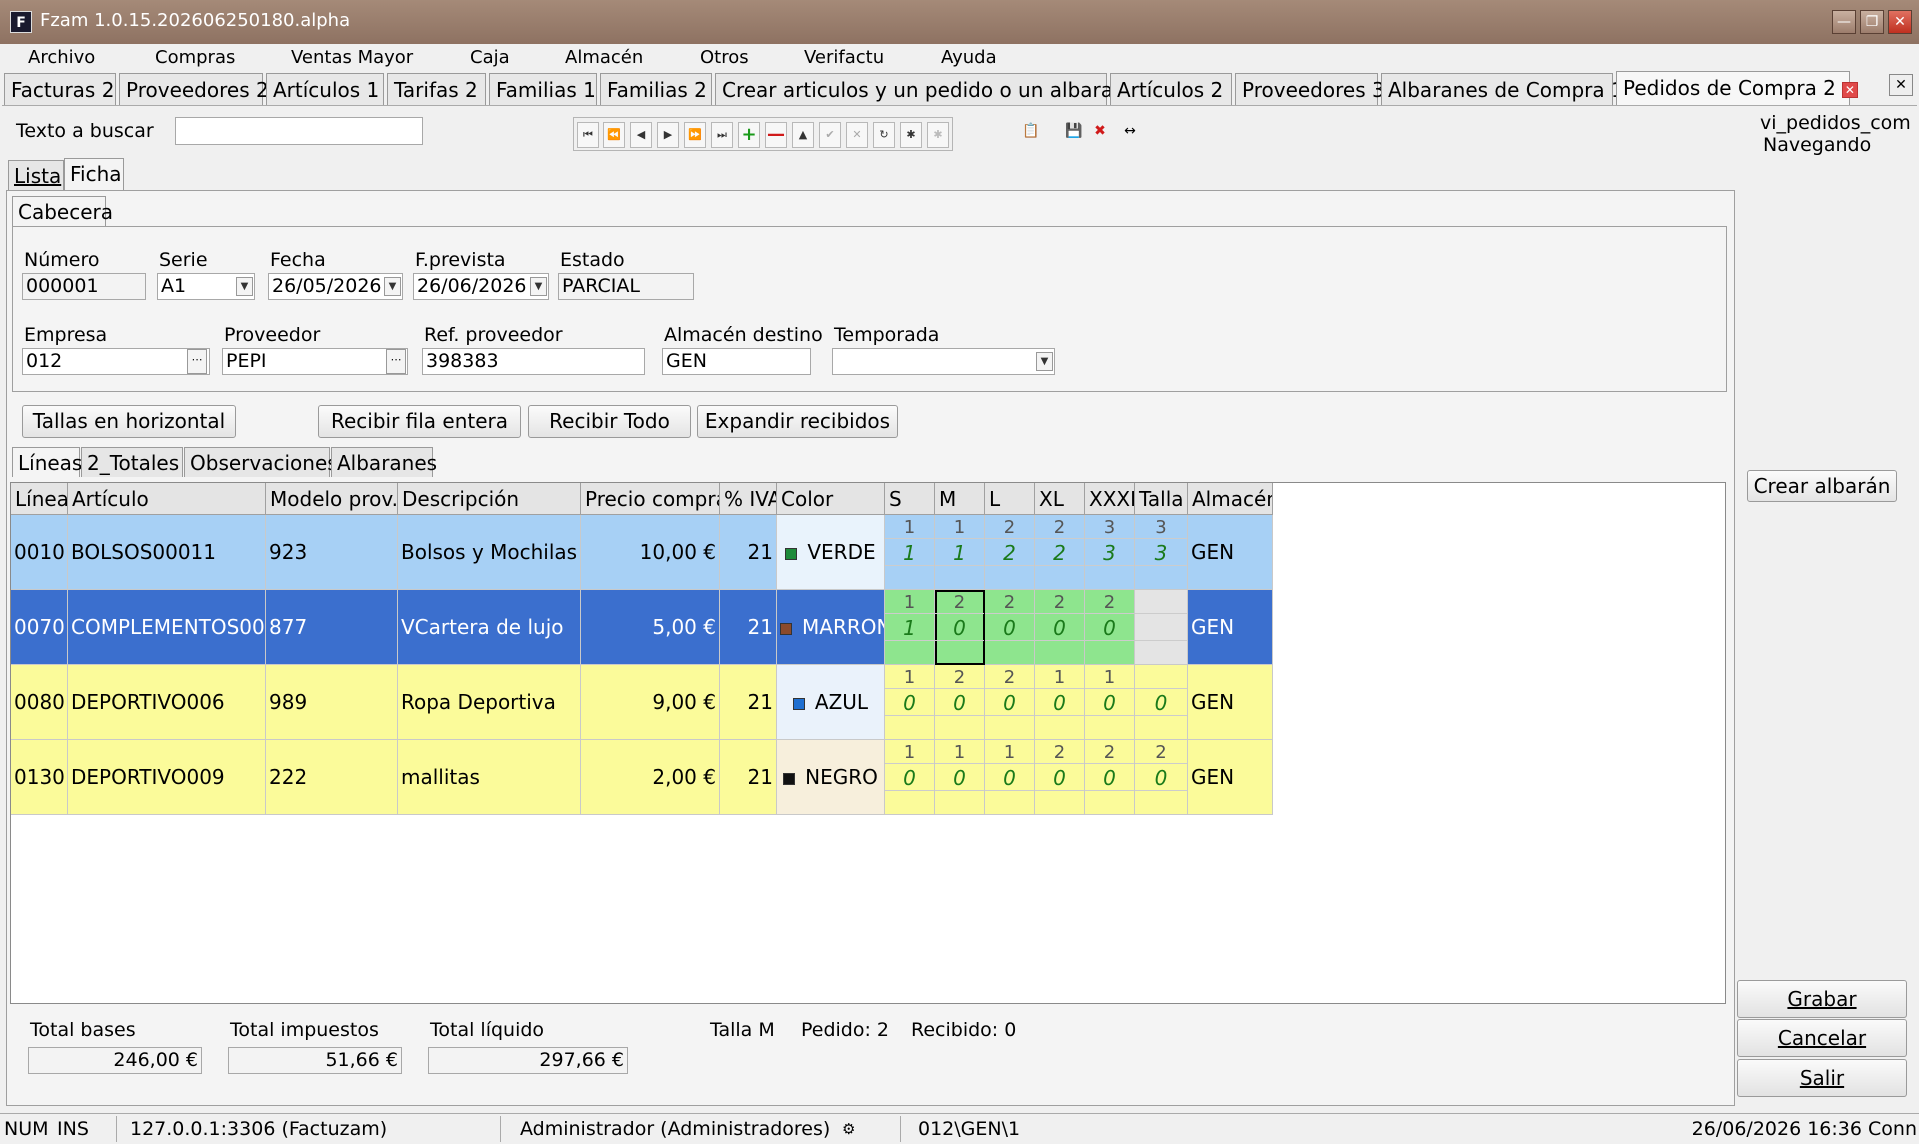 This screenshot has width=1919, height=1144. What do you see at coordinates (261, 462) in the screenshot?
I see `tab-observaciones: Observaciones` at bounding box center [261, 462].